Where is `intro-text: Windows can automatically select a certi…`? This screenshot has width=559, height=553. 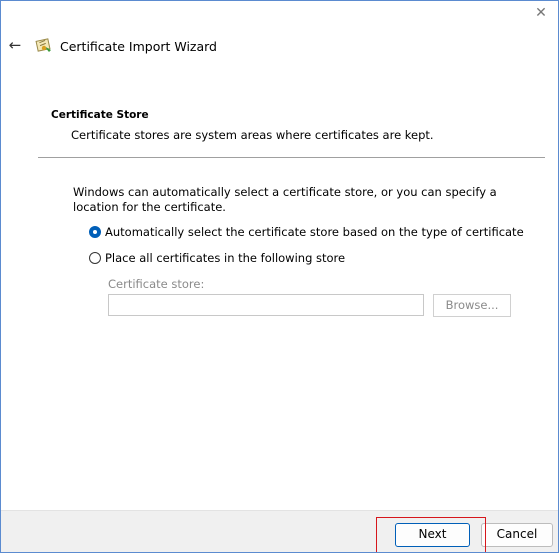 intro-text: Windows can automatically select a certi… is located at coordinates (285, 199).